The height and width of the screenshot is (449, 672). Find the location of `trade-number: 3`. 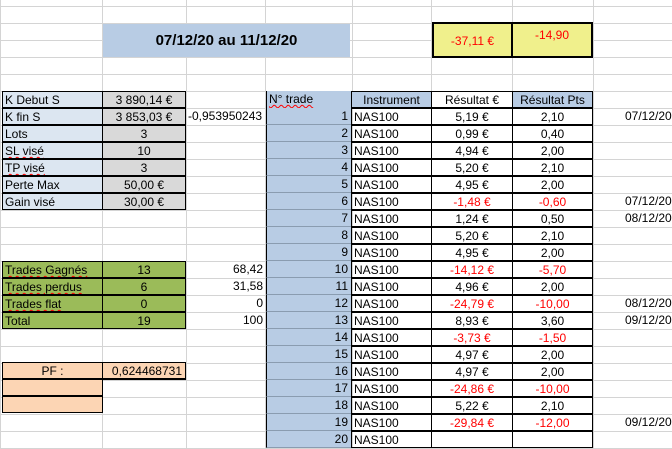

trade-number: 3 is located at coordinates (309, 150).